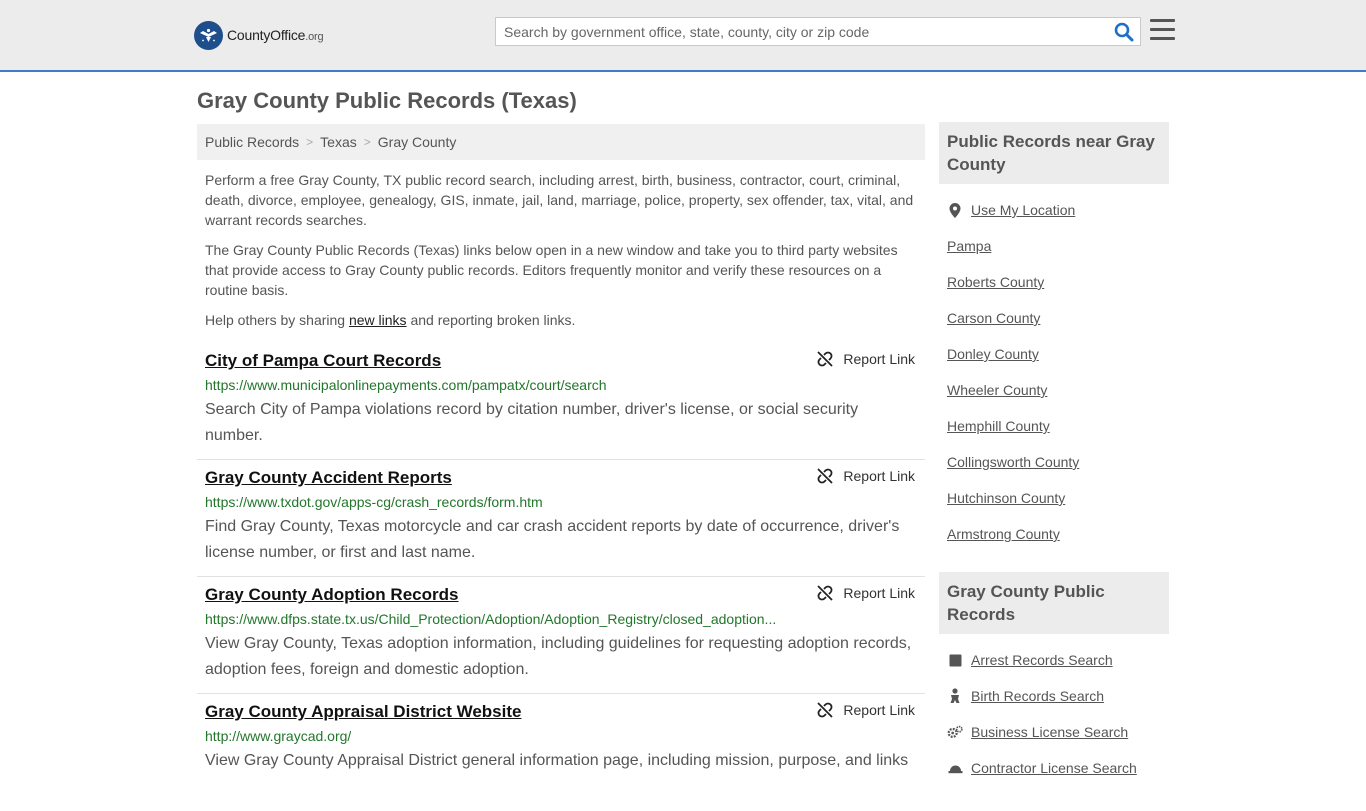 The height and width of the screenshot is (811, 1366). What do you see at coordinates (998, 426) in the screenshot?
I see `nearby-link-hemphill-county: Hemphill County` at bounding box center [998, 426].